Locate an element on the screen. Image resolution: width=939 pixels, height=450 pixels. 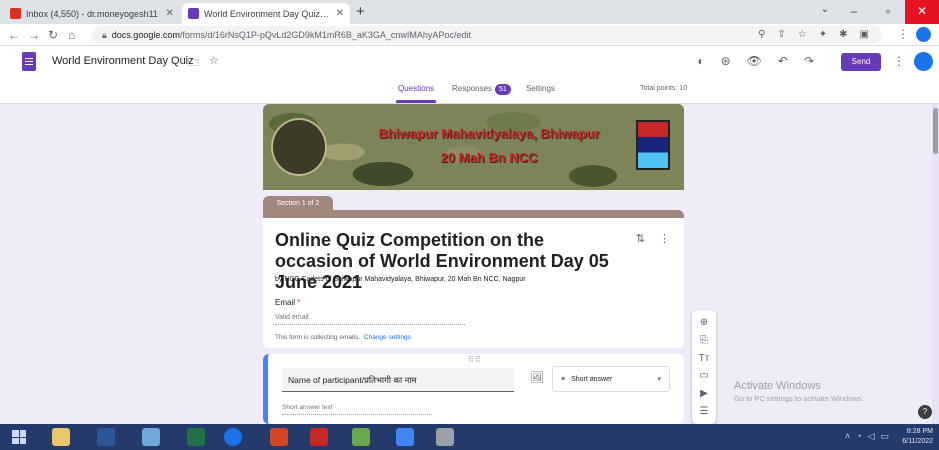
tab-search-icon: ⌄ is located at coordinates (825, 9).